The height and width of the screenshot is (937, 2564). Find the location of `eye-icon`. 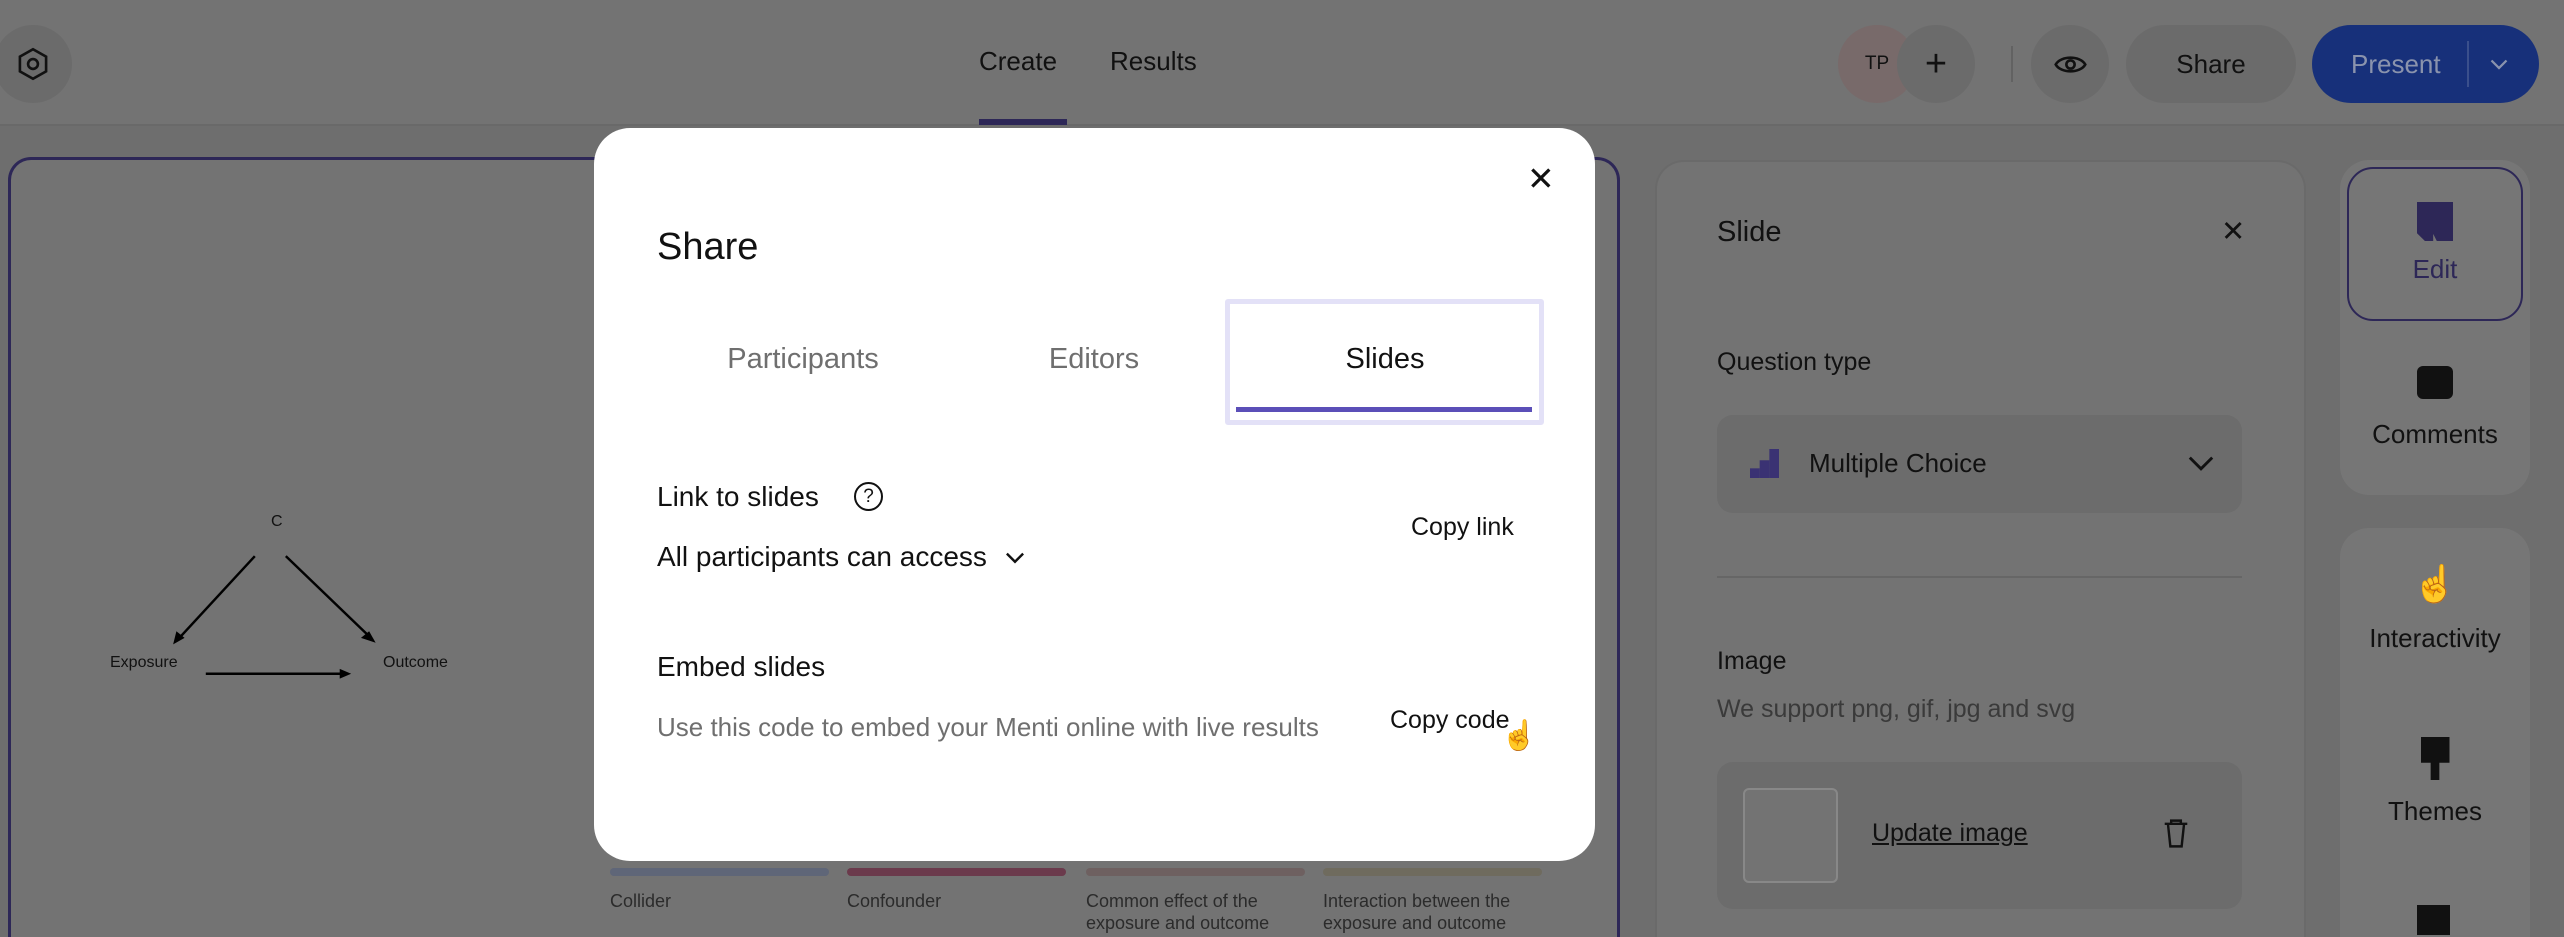

eye-icon is located at coordinates (2070, 64).